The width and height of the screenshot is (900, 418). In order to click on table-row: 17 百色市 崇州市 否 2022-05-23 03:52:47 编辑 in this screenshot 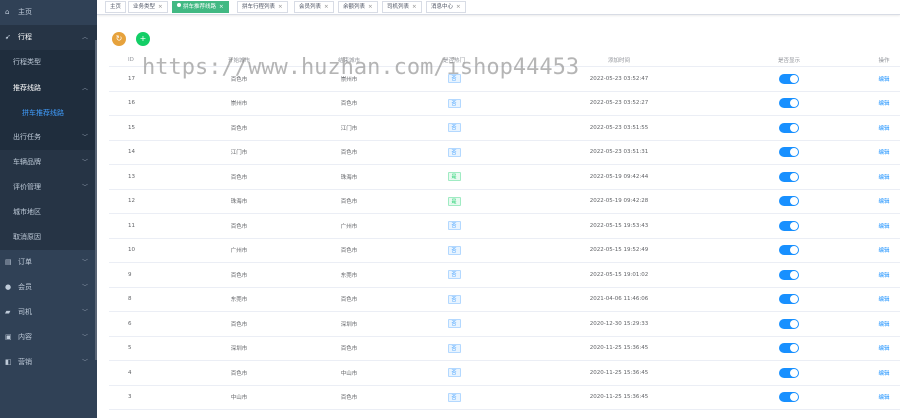, I will do `click(504, 79)`.